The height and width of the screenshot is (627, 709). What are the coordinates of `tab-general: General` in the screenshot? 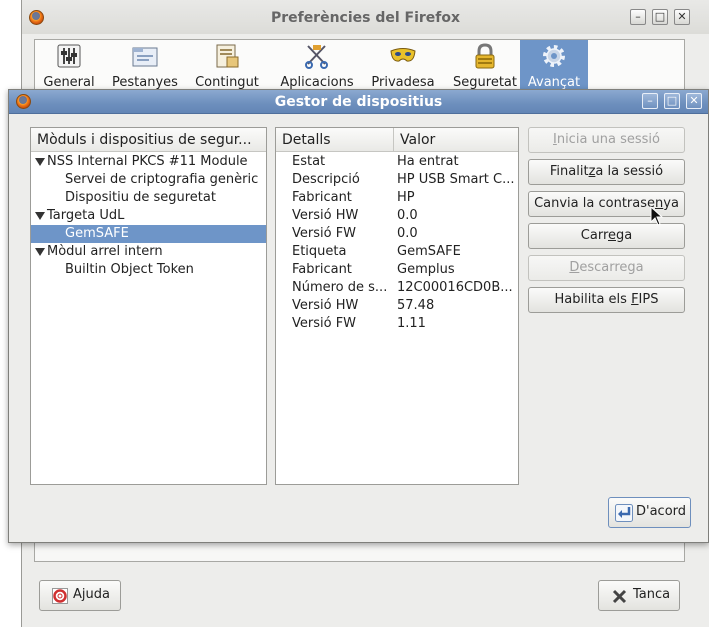 It's located at (69, 66).